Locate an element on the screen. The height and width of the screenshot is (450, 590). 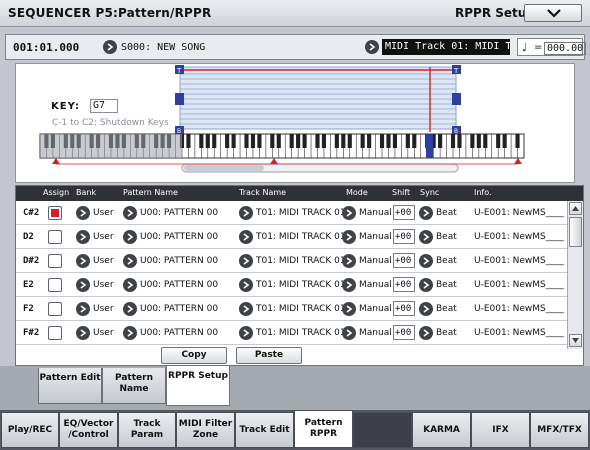
selected-key-g7 is located at coordinates (429, 146).